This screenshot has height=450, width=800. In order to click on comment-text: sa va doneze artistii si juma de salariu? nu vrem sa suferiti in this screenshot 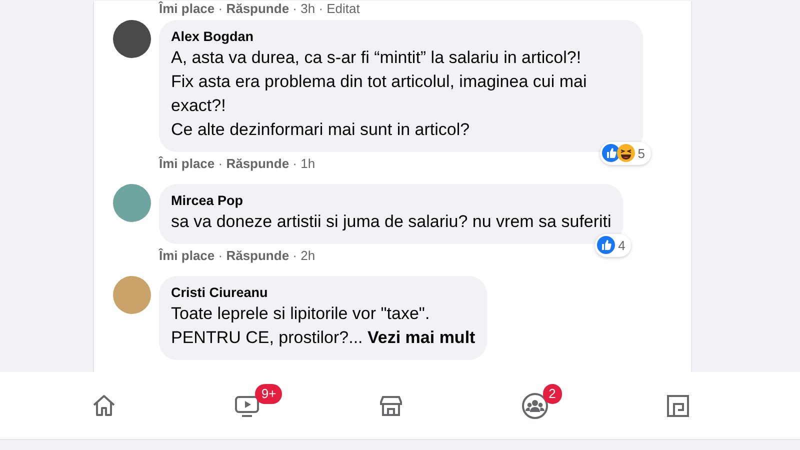, I will do `click(391, 222)`.